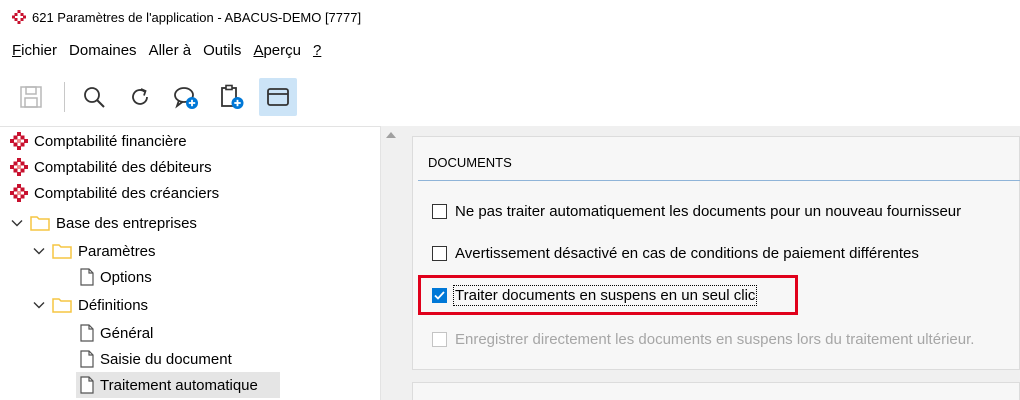 Image resolution: width=1020 pixels, height=400 pixels. I want to click on refresh-button, so click(140, 97).